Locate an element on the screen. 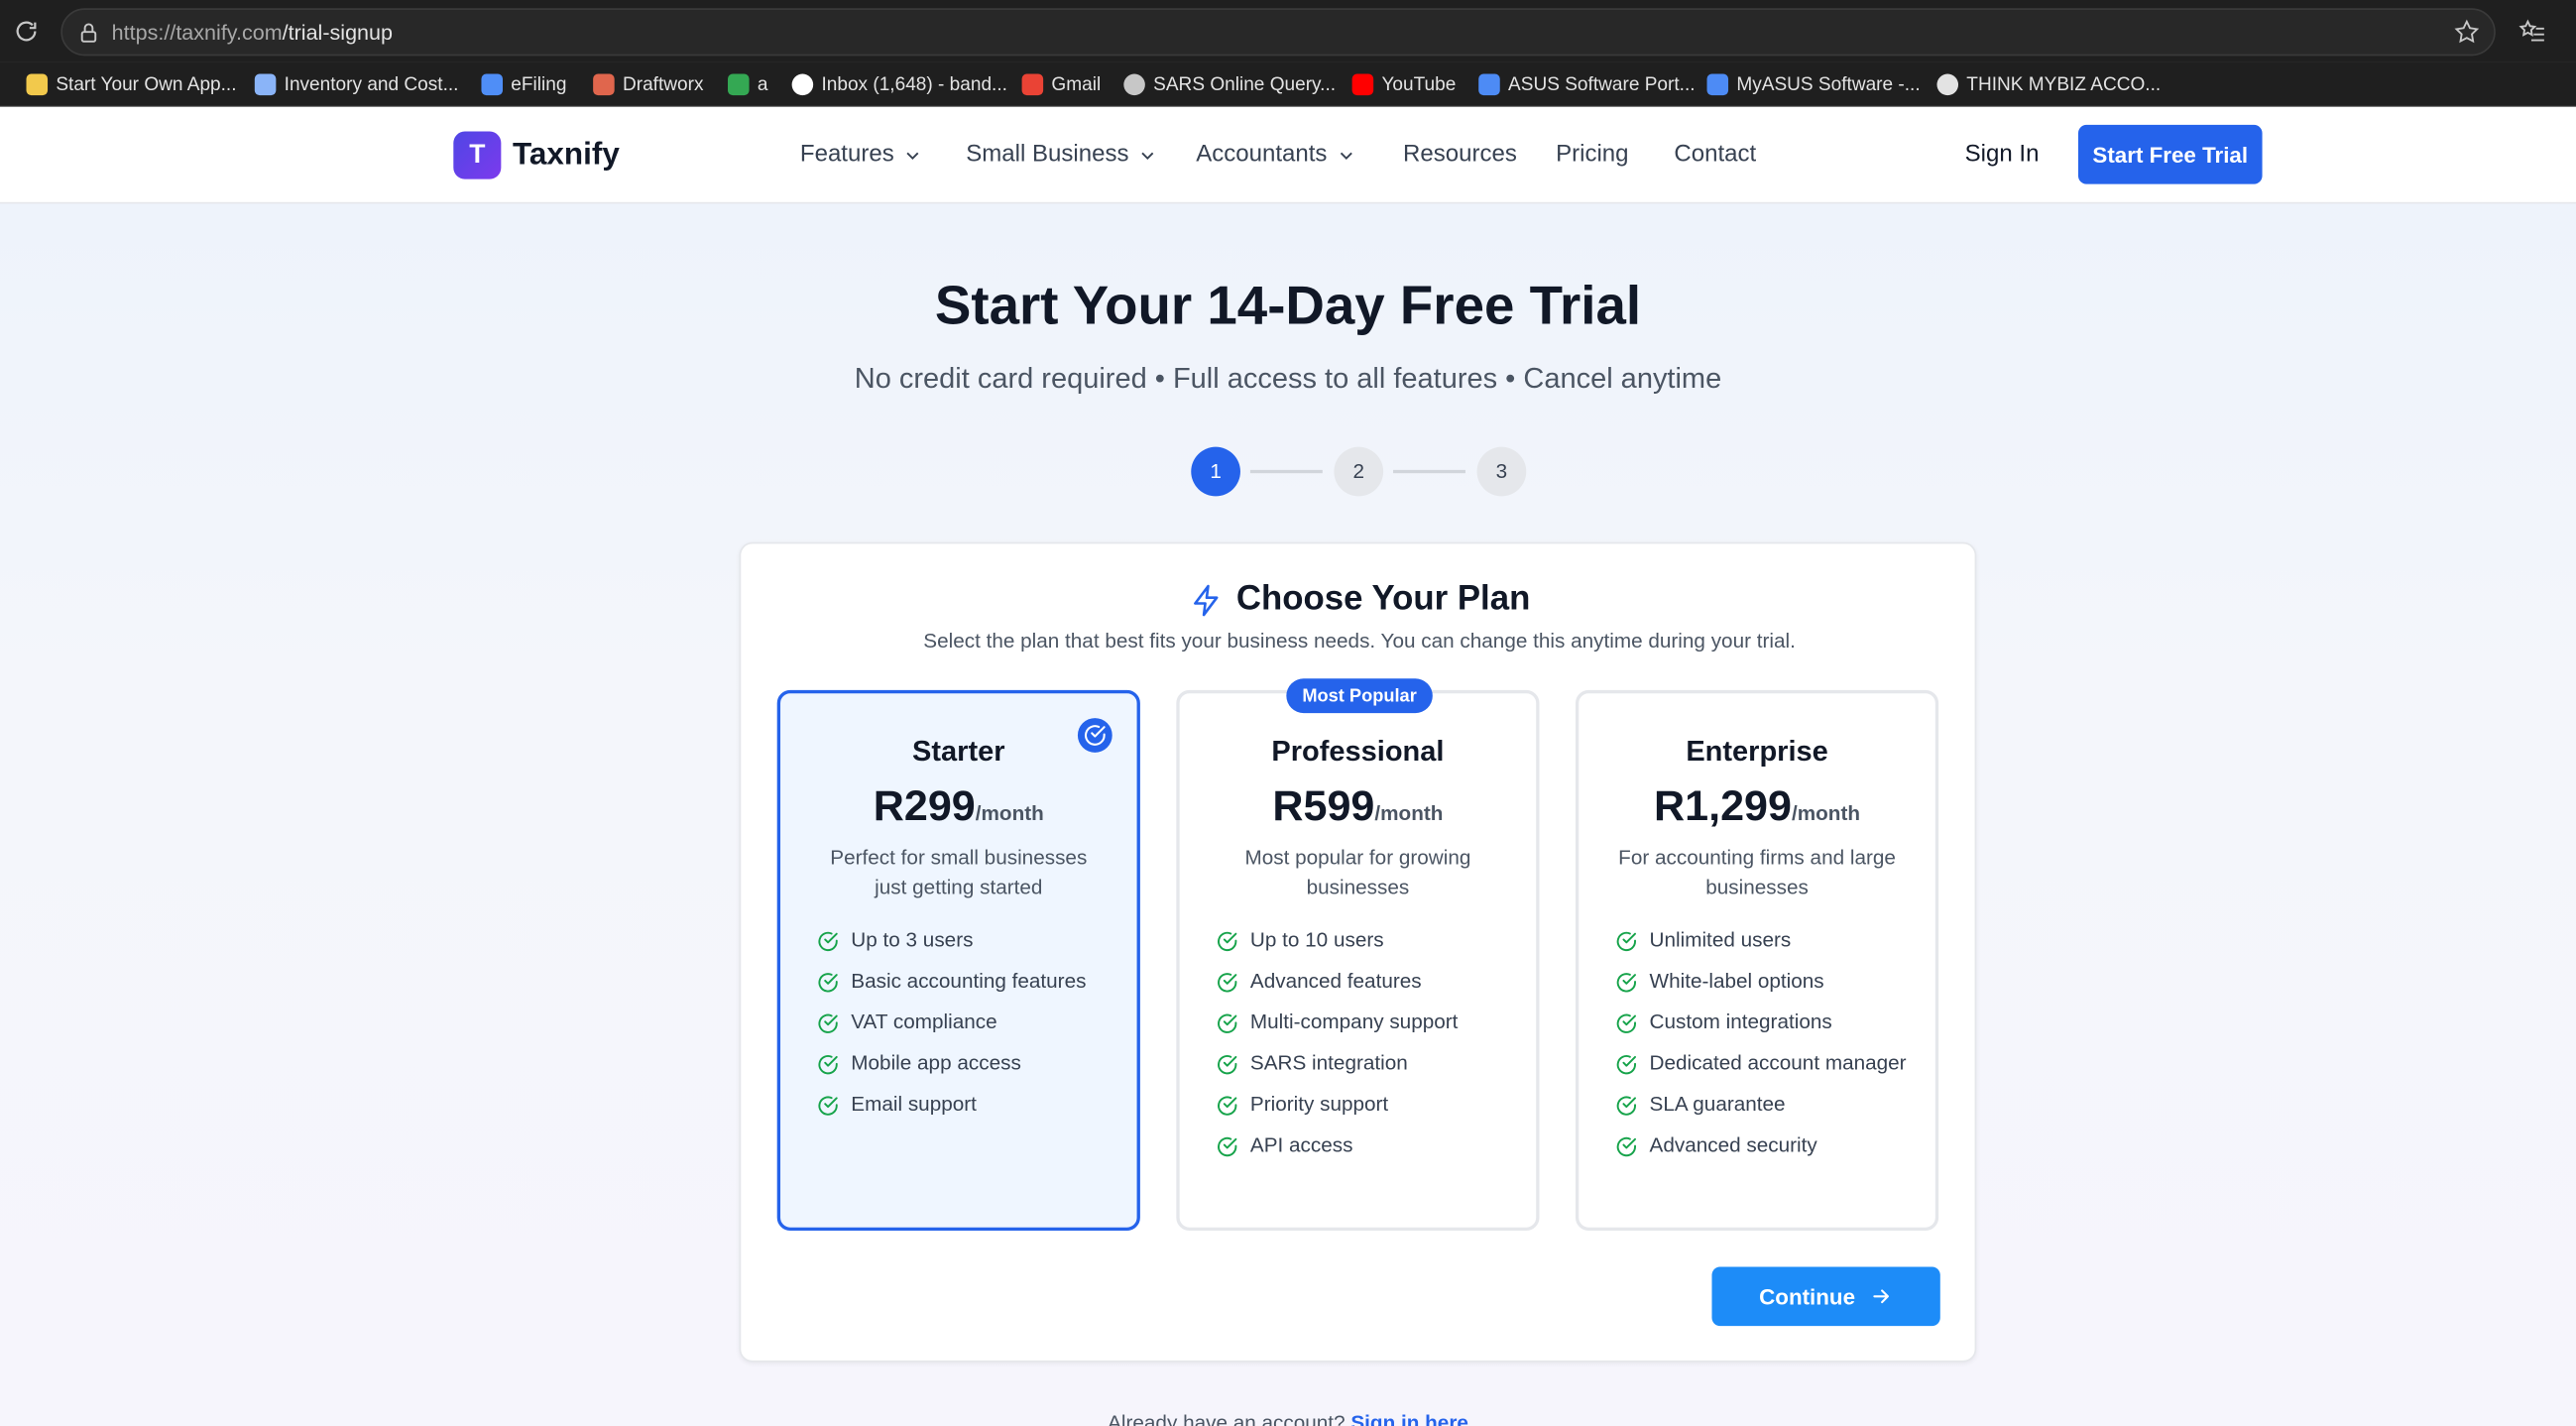 The width and height of the screenshot is (2576, 1426). nav-item-small-business: Small Business is located at coordinates (1061, 154).